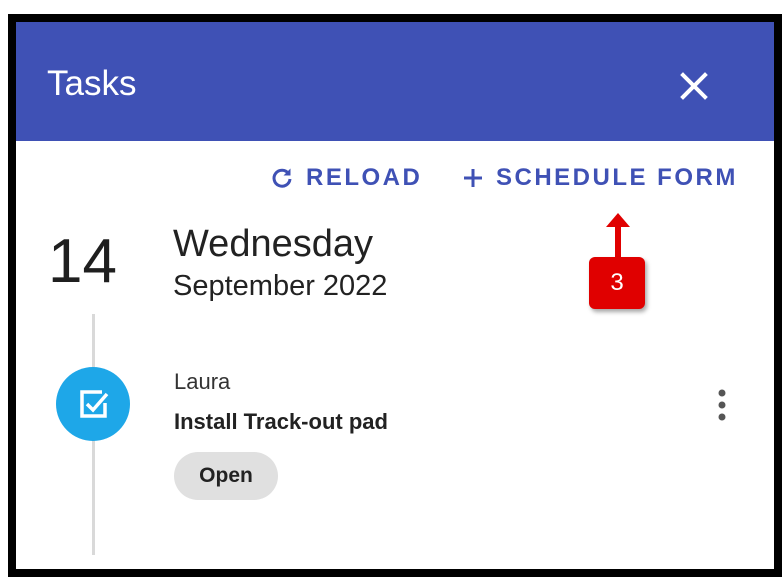  I want to click on panel-title: Tasks, so click(92, 83).